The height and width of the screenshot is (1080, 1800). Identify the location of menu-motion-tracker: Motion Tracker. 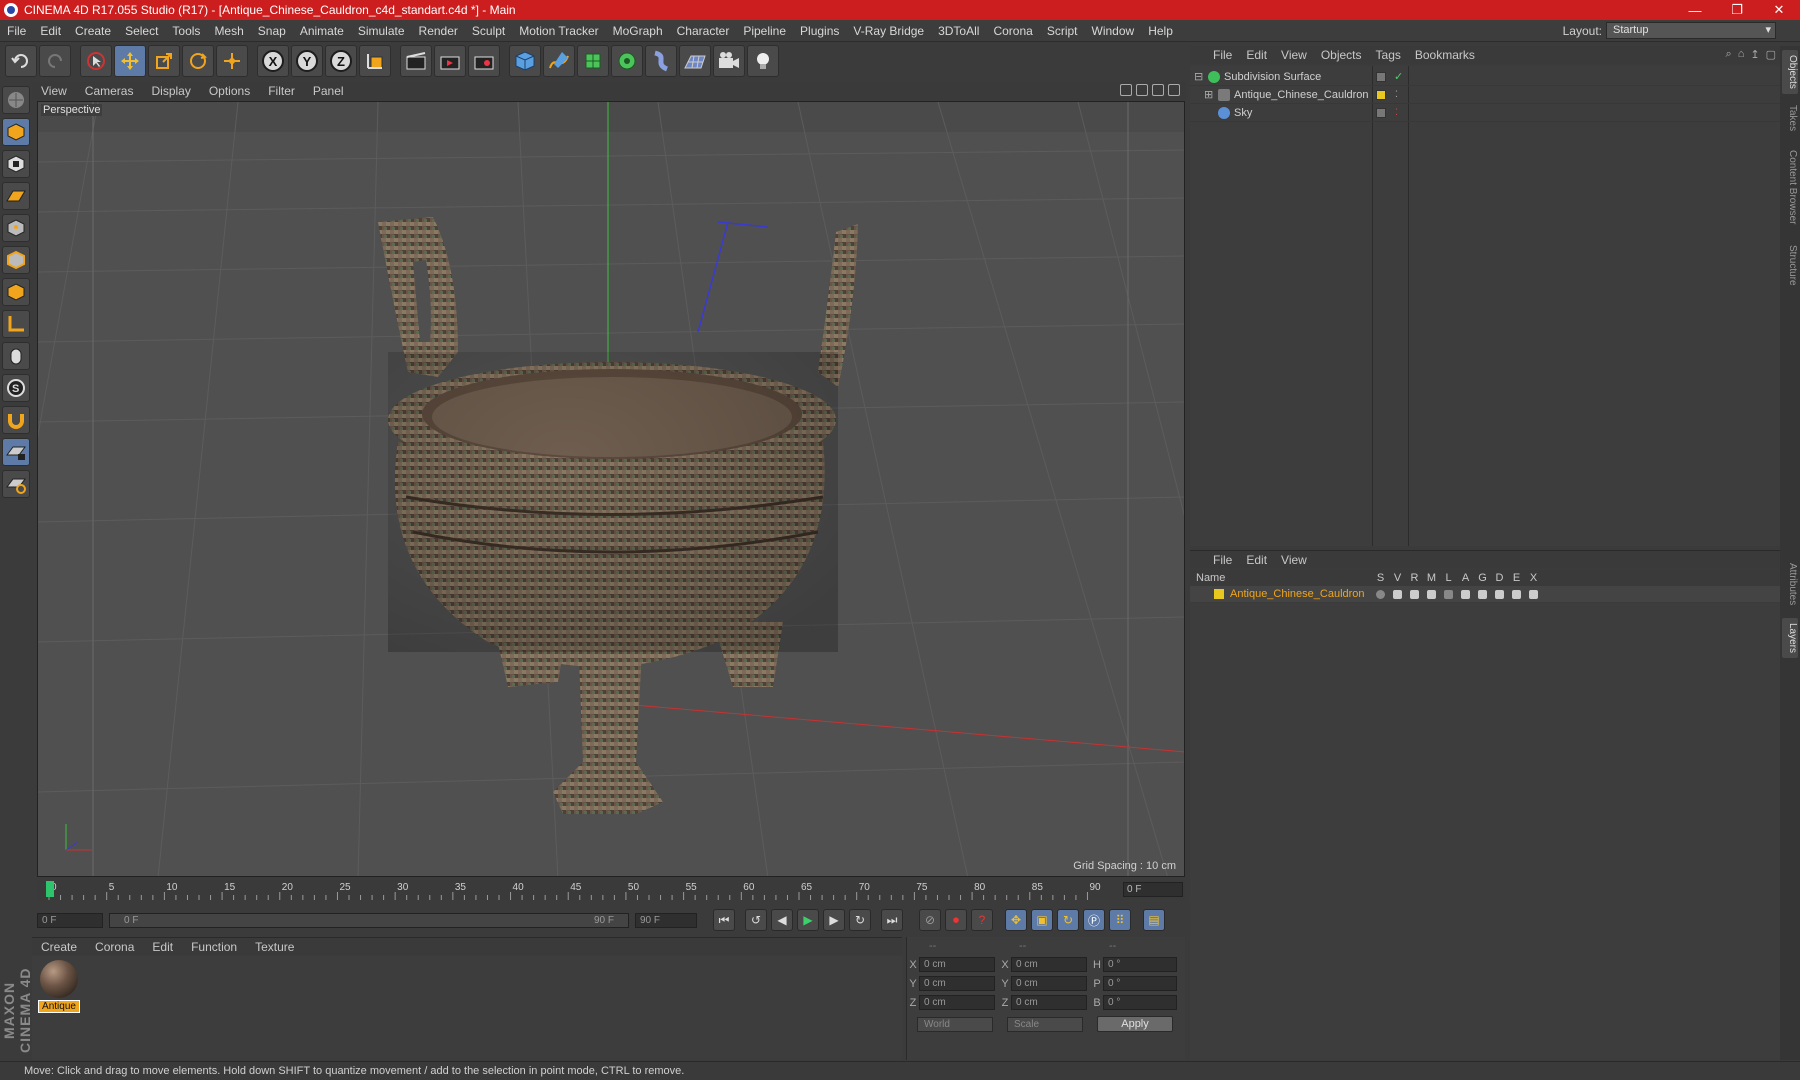
(558, 31).